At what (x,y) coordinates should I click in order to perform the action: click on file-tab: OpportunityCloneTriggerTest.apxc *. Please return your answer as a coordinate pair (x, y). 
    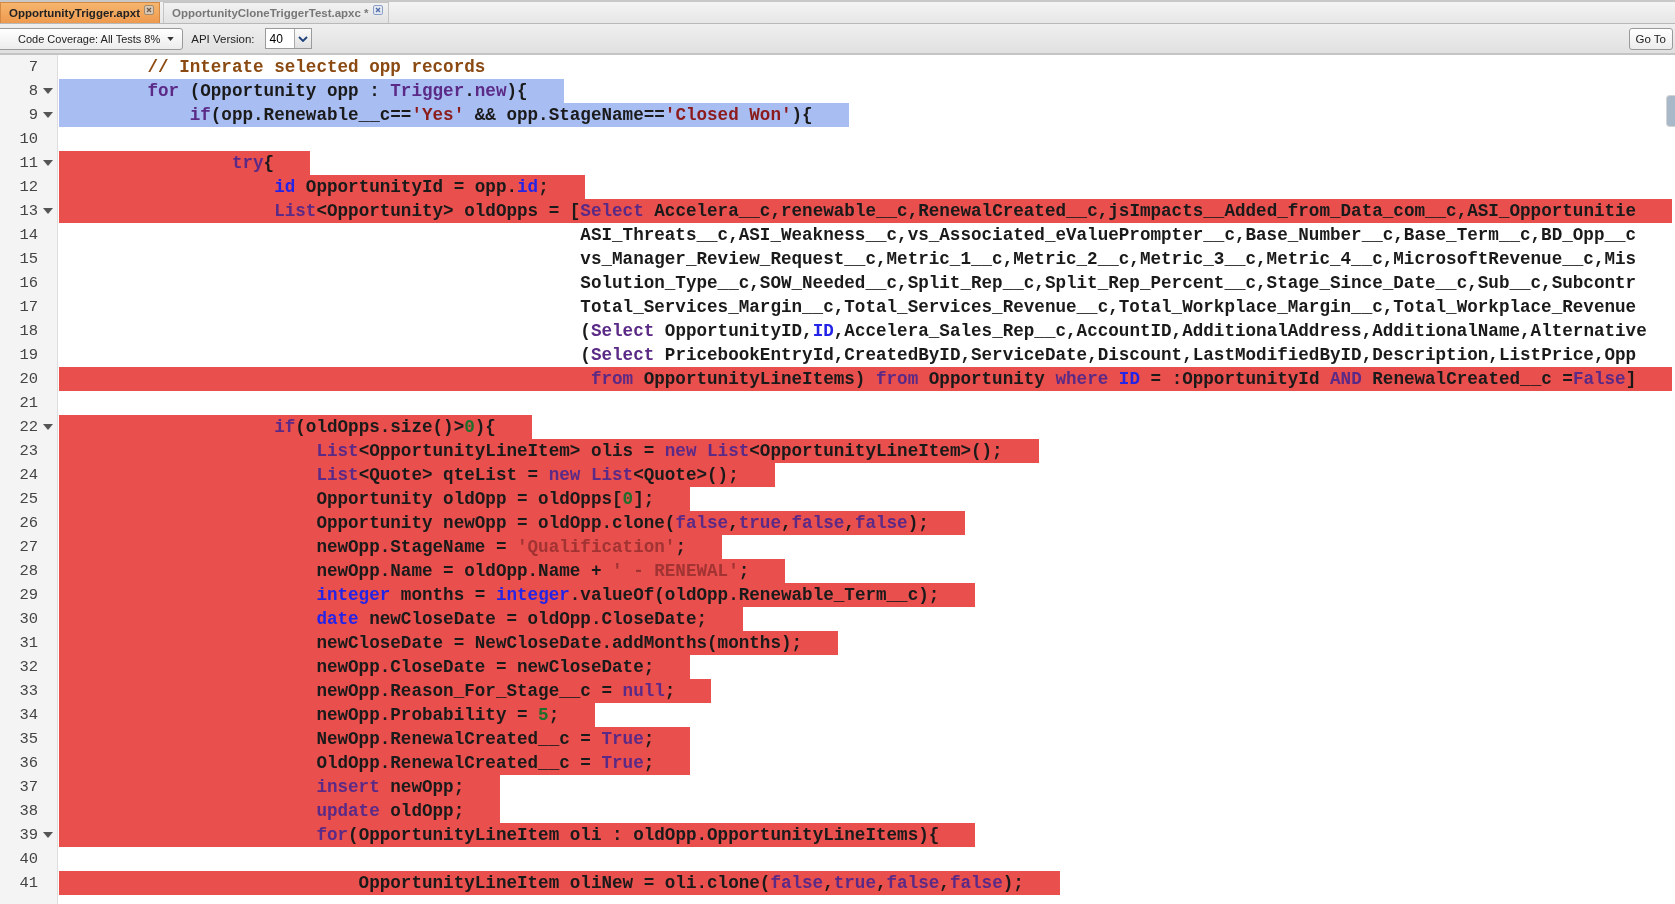
    Looking at the image, I should click on (276, 12).